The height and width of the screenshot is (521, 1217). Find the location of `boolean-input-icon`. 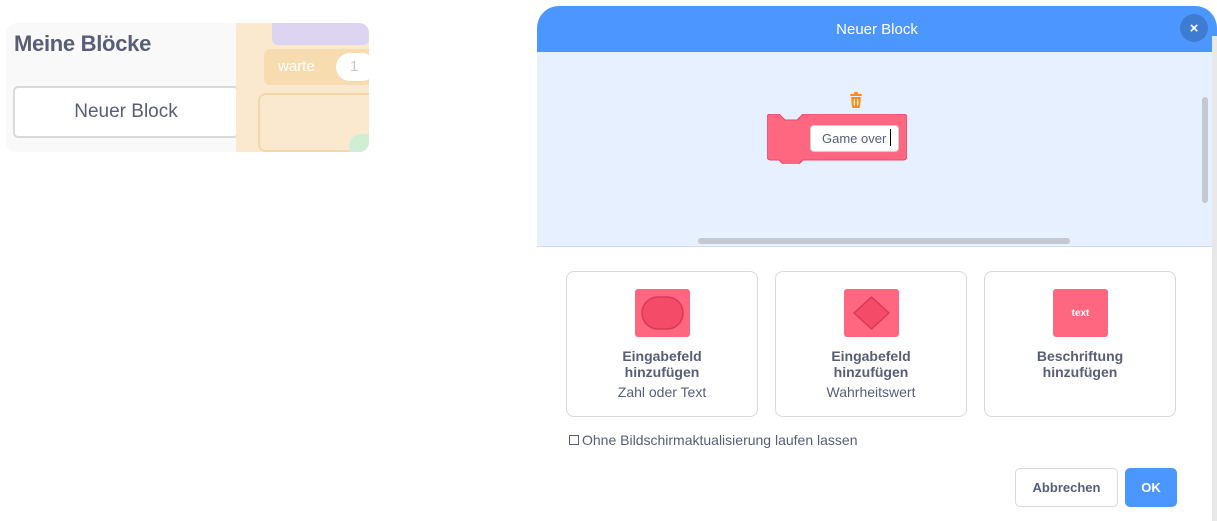

boolean-input-icon is located at coordinates (871, 313).